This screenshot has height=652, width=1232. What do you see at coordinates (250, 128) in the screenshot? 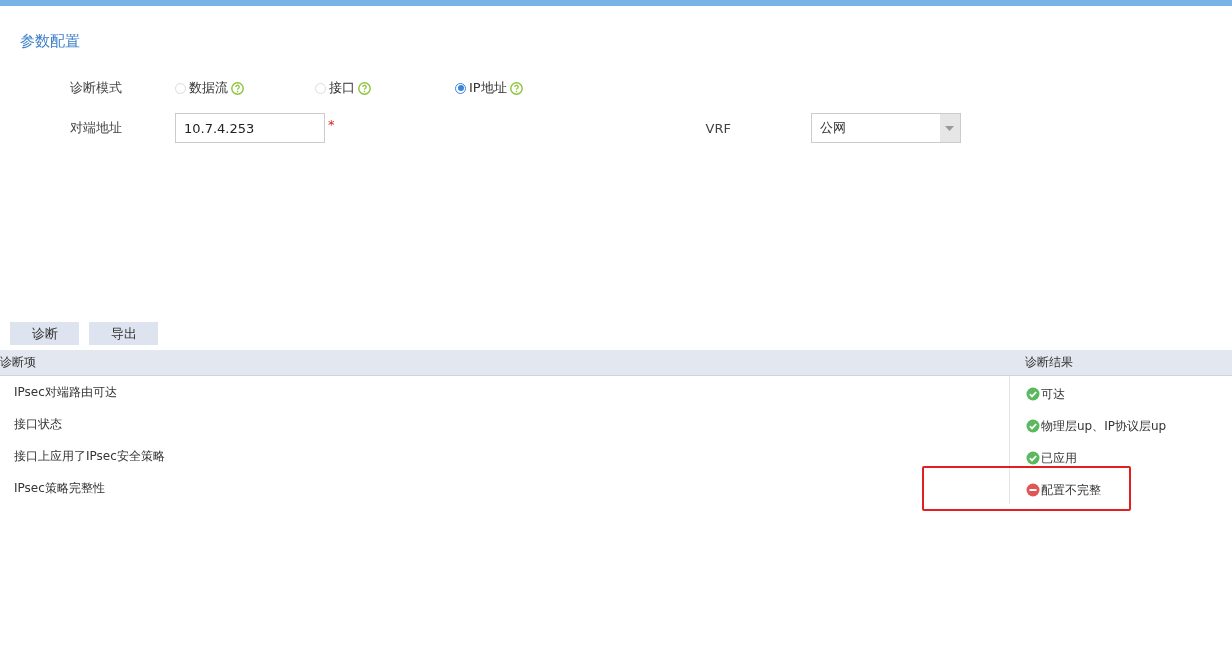
I see `input-field: 10.7.4.253` at bounding box center [250, 128].